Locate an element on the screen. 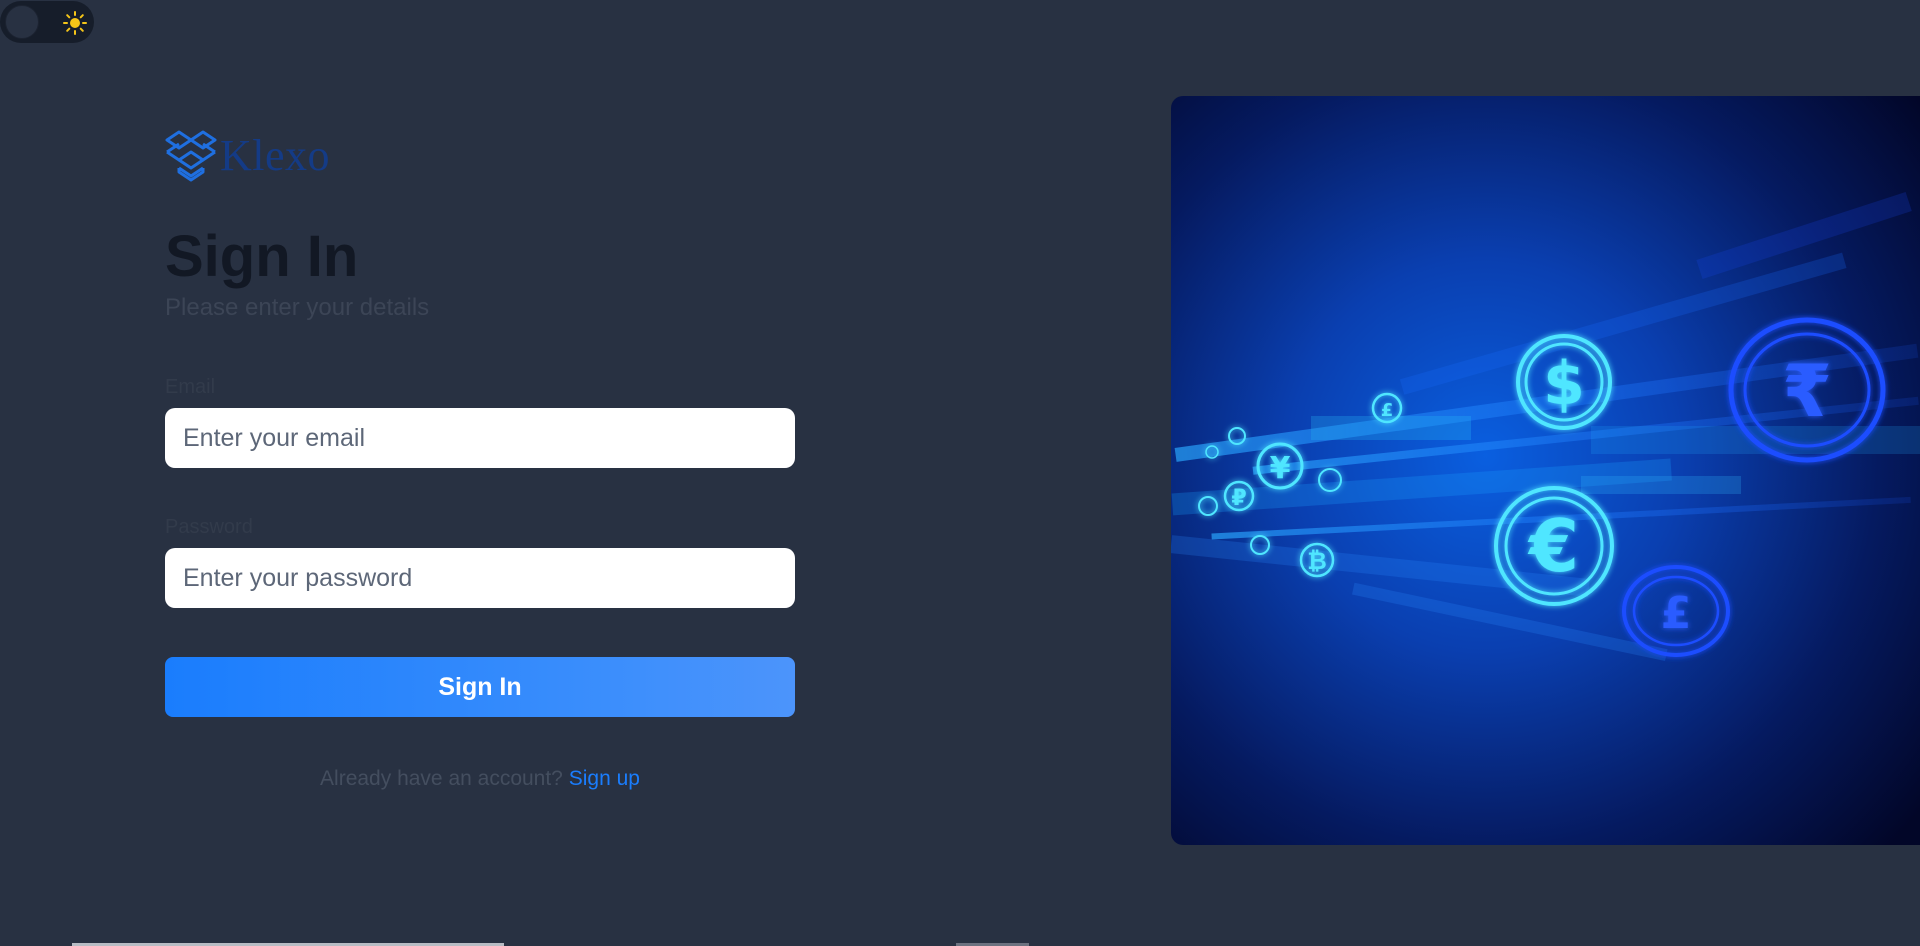 The image size is (1920, 946). theme-toggle is located at coordinates (47, 22).